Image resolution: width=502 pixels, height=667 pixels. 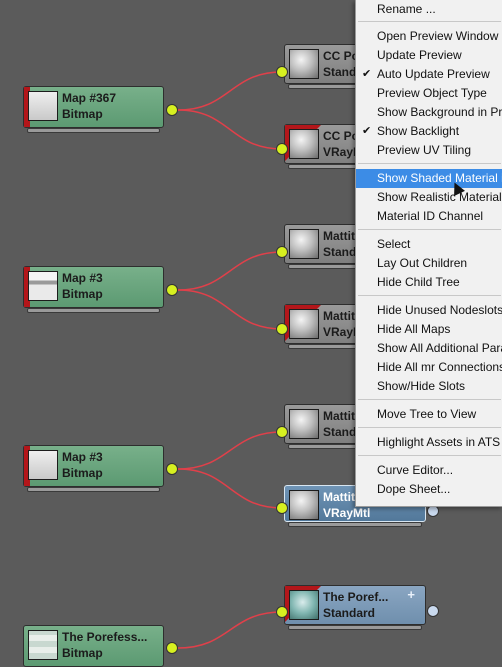 I want to click on node-type: Standard, so click(x=349, y=613).